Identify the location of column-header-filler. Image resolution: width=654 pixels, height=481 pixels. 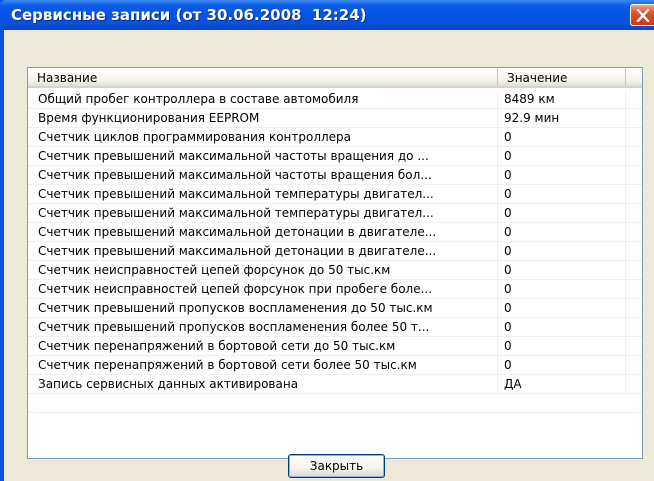
(634, 77).